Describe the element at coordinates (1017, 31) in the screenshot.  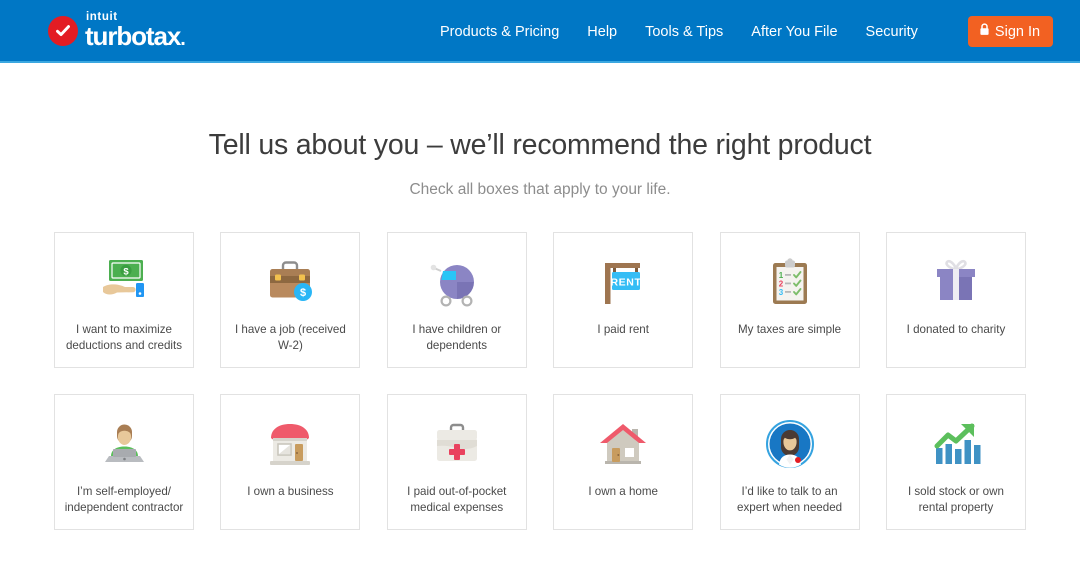
I see `sign-in-label: Sign In` at that location.